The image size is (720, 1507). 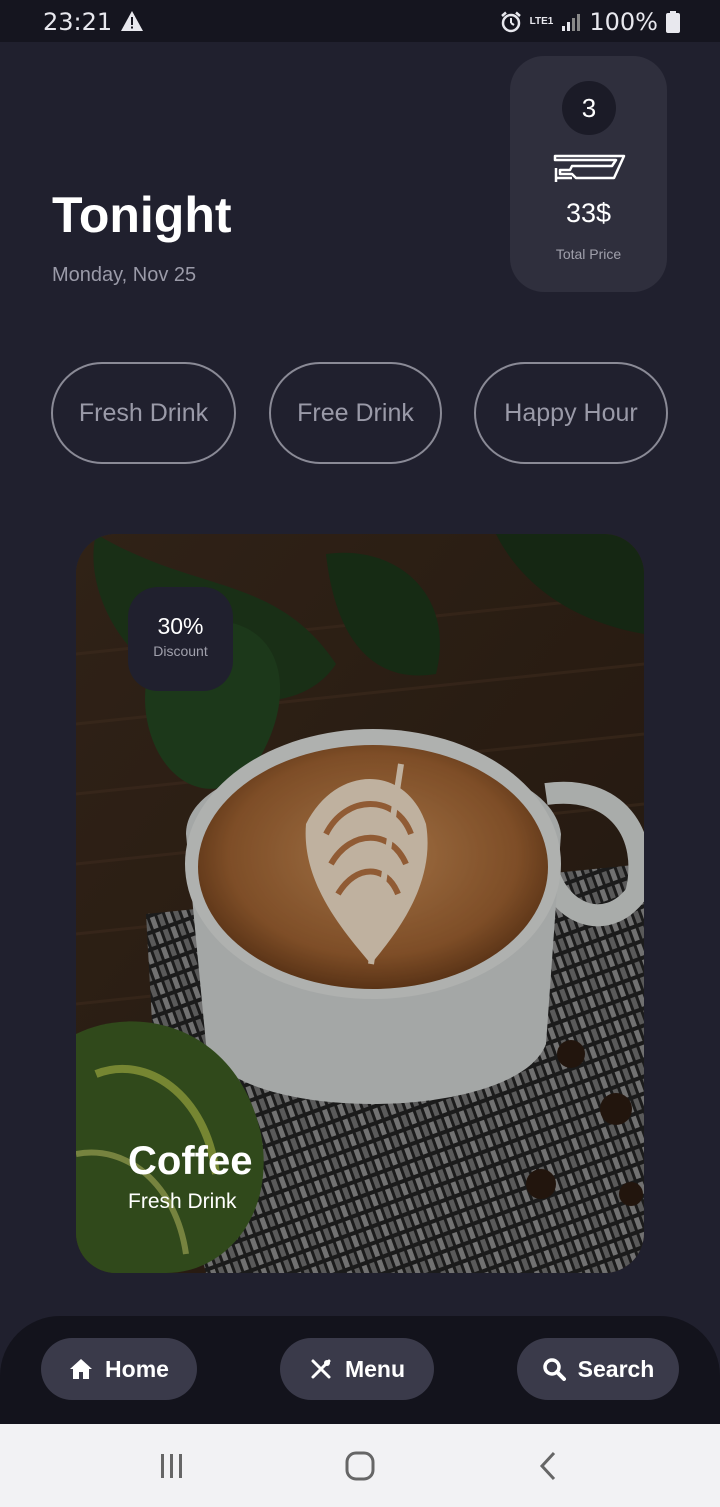 I want to click on cart-summary-card: 3 33$ Total Price, so click(x=588, y=174).